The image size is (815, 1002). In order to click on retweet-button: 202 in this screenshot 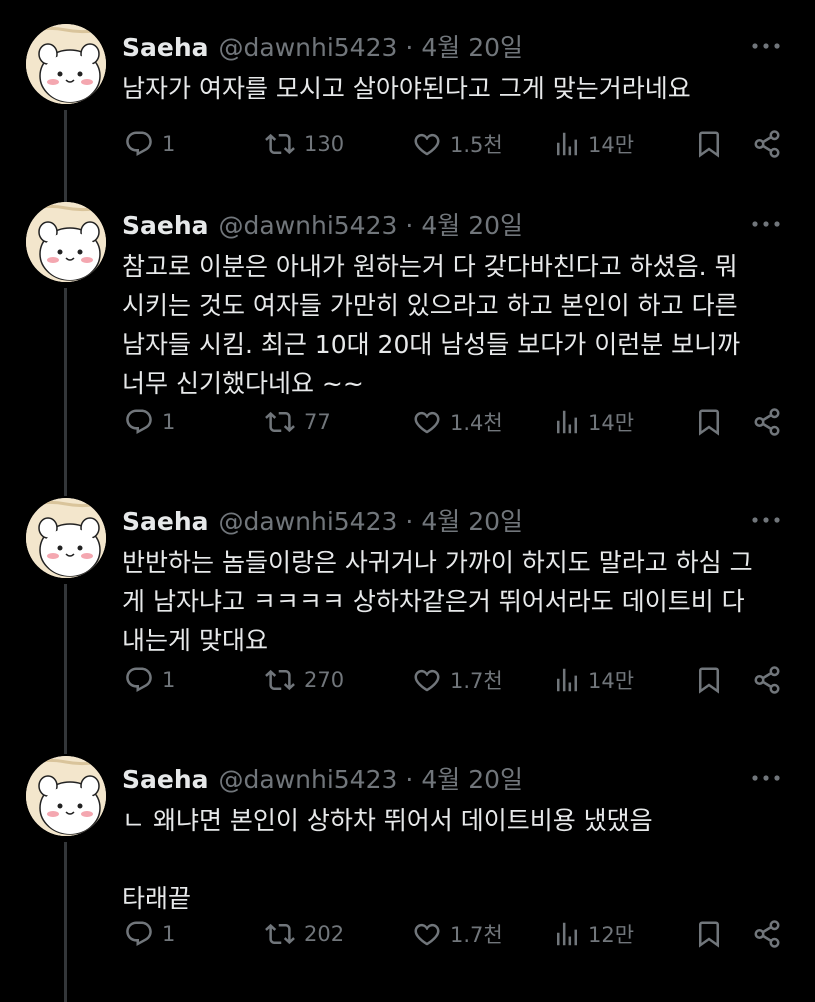, I will do `click(303, 934)`.